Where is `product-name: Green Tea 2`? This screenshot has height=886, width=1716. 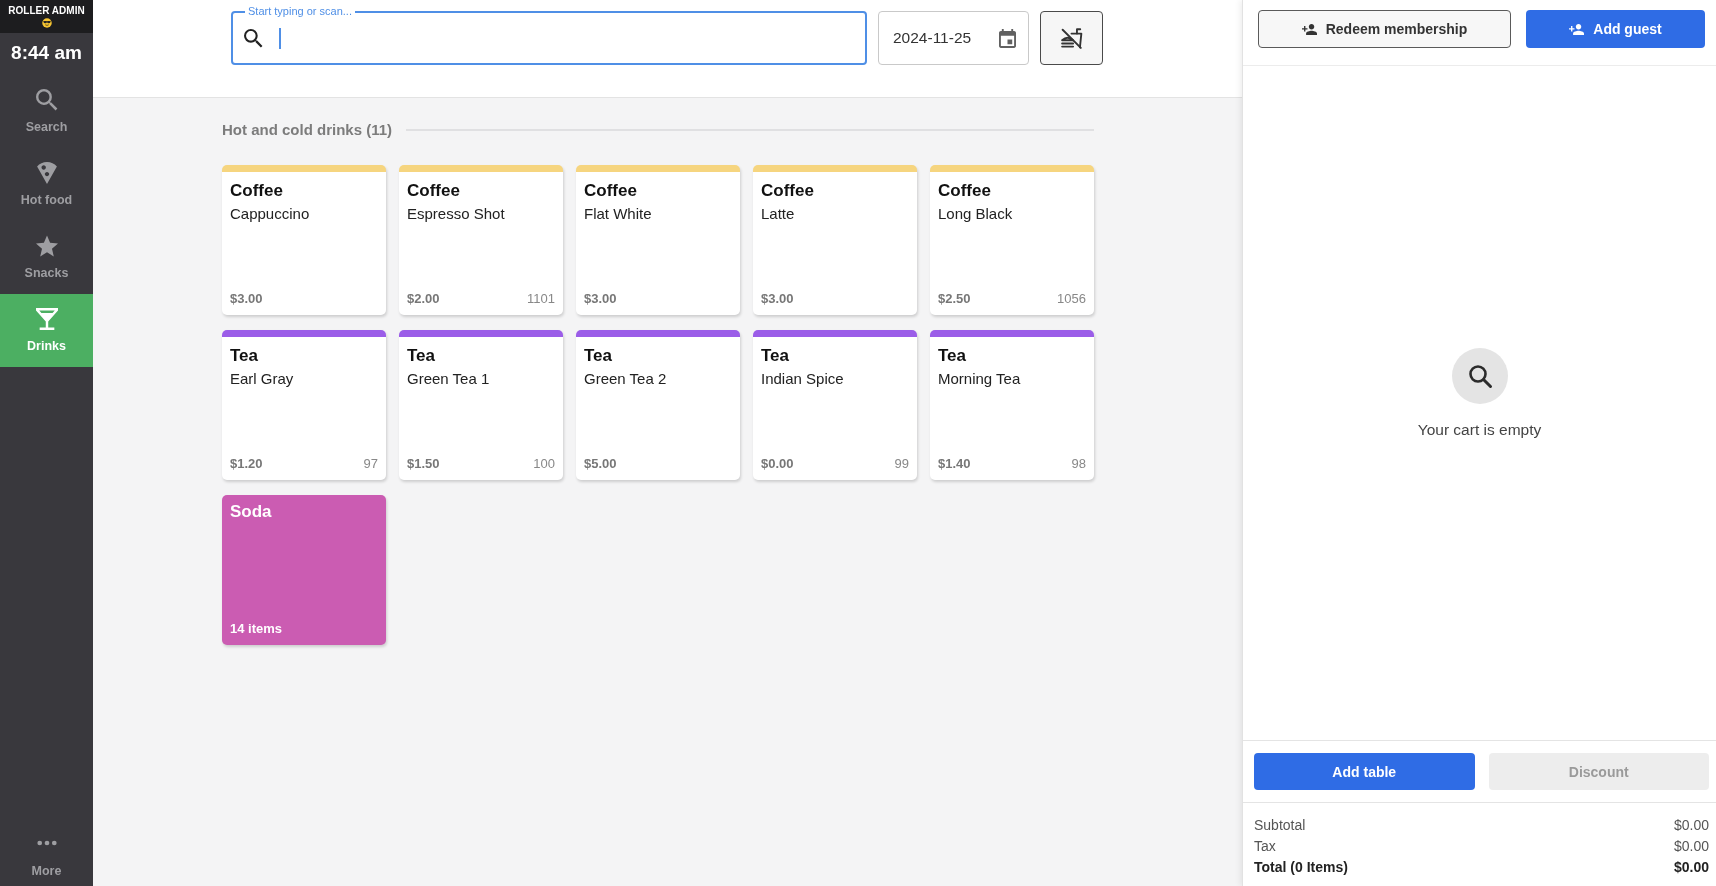 product-name: Green Tea 2 is located at coordinates (626, 379).